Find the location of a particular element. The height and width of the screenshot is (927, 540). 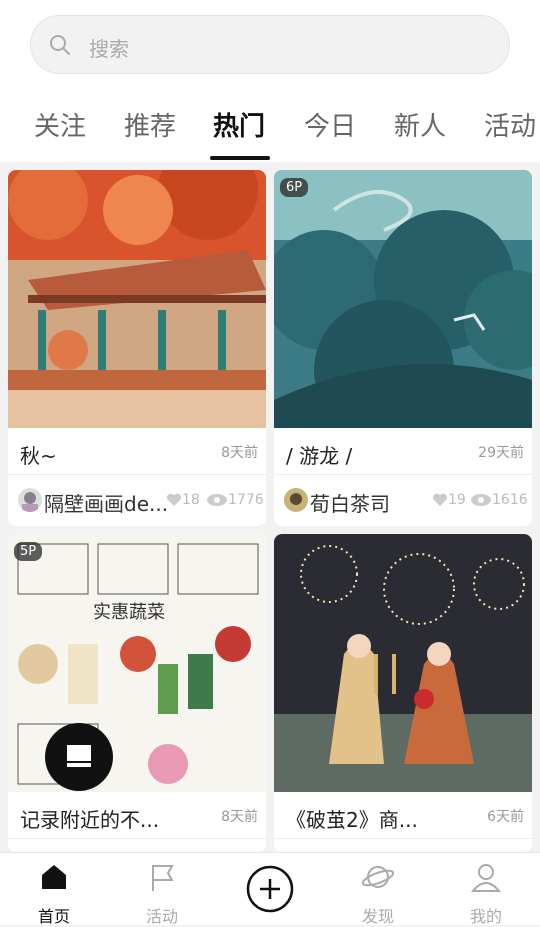

nav-discover: 发现 is located at coordinates (378, 889).